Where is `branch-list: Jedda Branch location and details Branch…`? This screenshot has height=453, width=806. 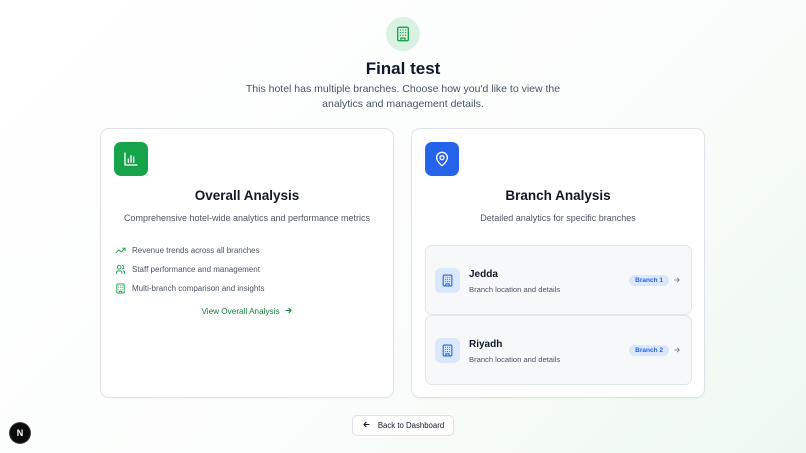 branch-list: Jedda Branch location and details Branch… is located at coordinates (558, 315).